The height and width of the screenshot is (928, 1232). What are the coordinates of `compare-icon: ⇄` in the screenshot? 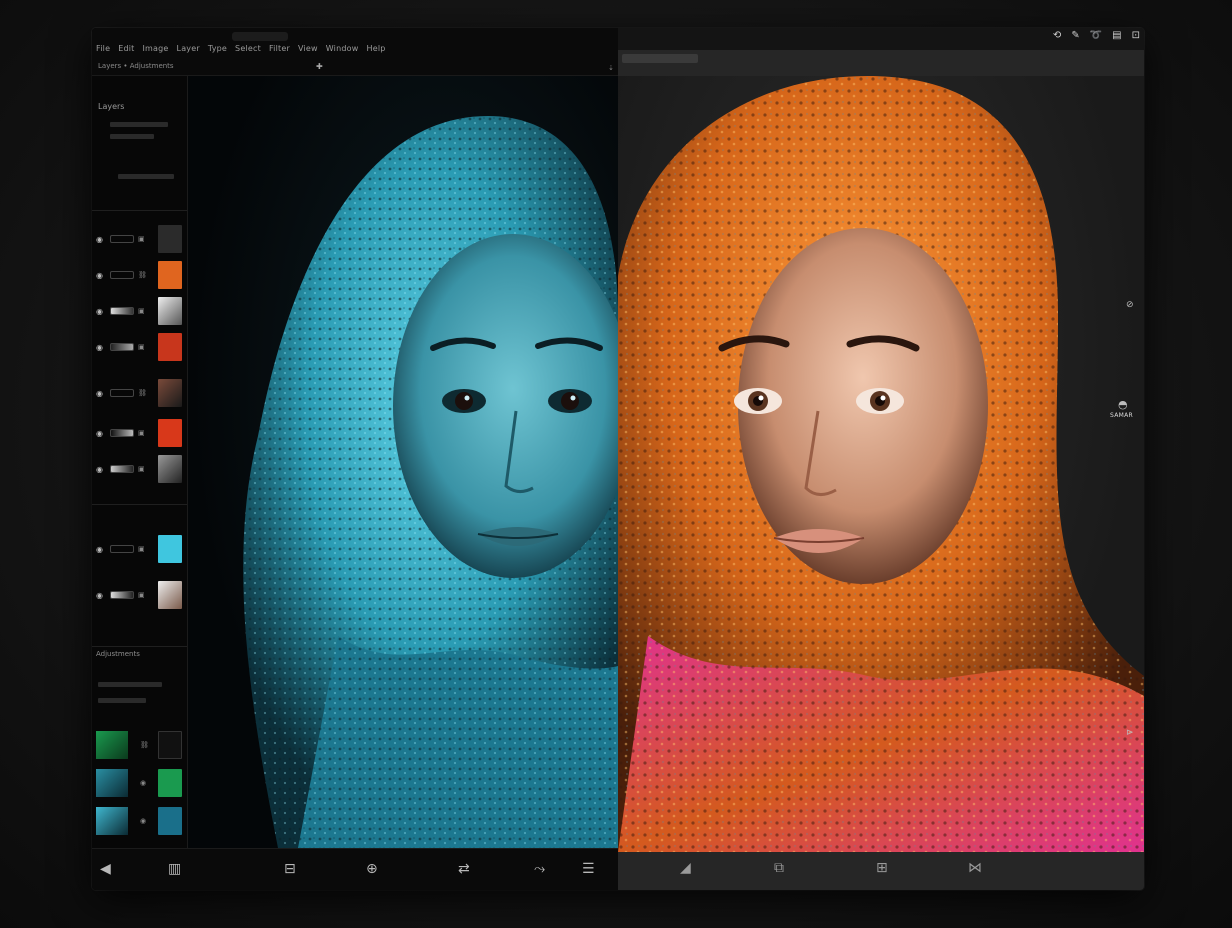 It's located at (464, 869).